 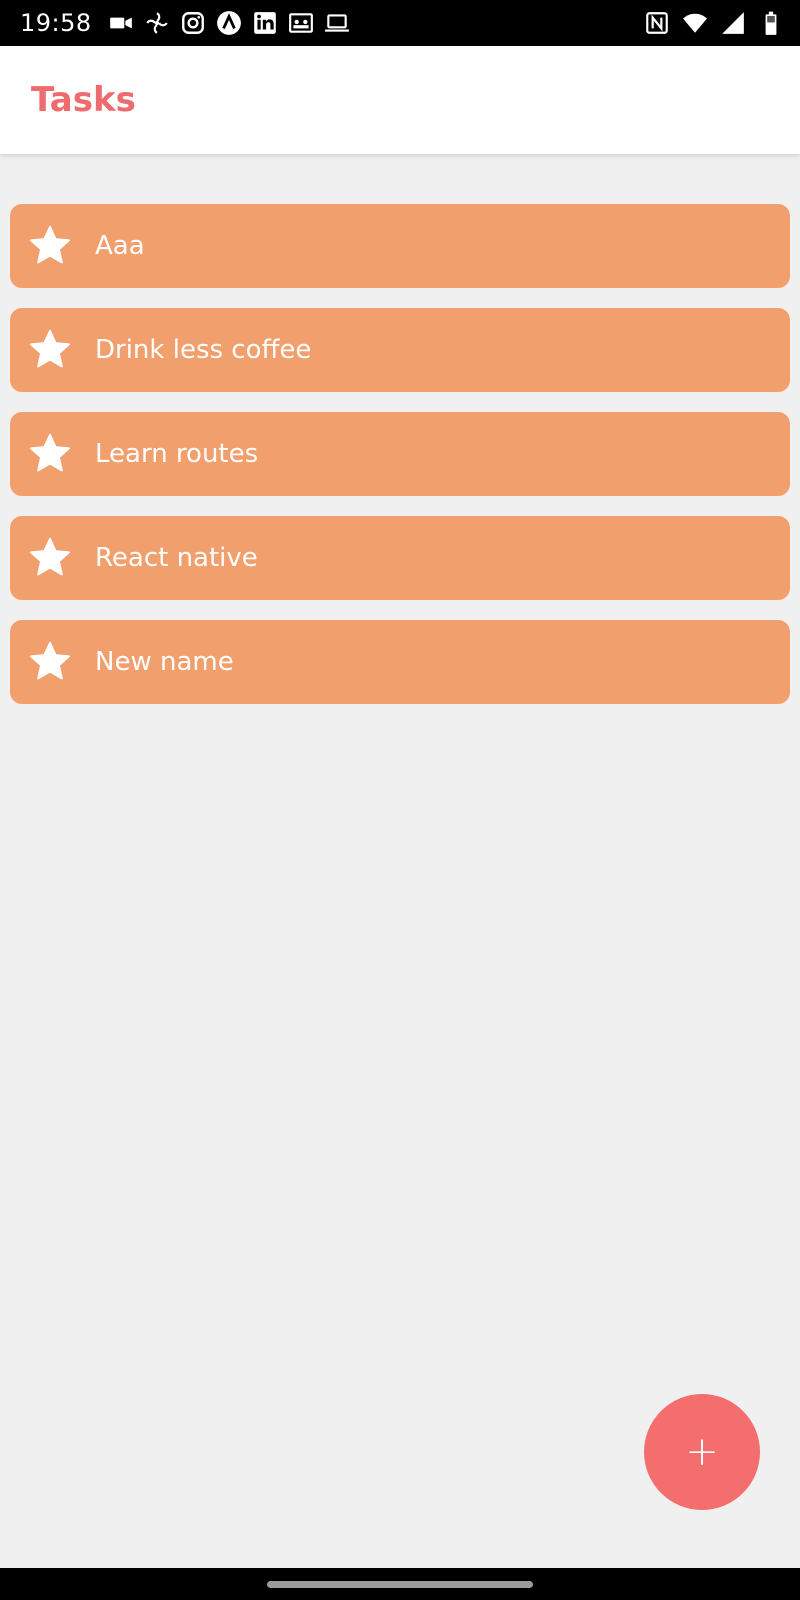 What do you see at coordinates (301, 23) in the screenshot?
I see `contacts-icon` at bounding box center [301, 23].